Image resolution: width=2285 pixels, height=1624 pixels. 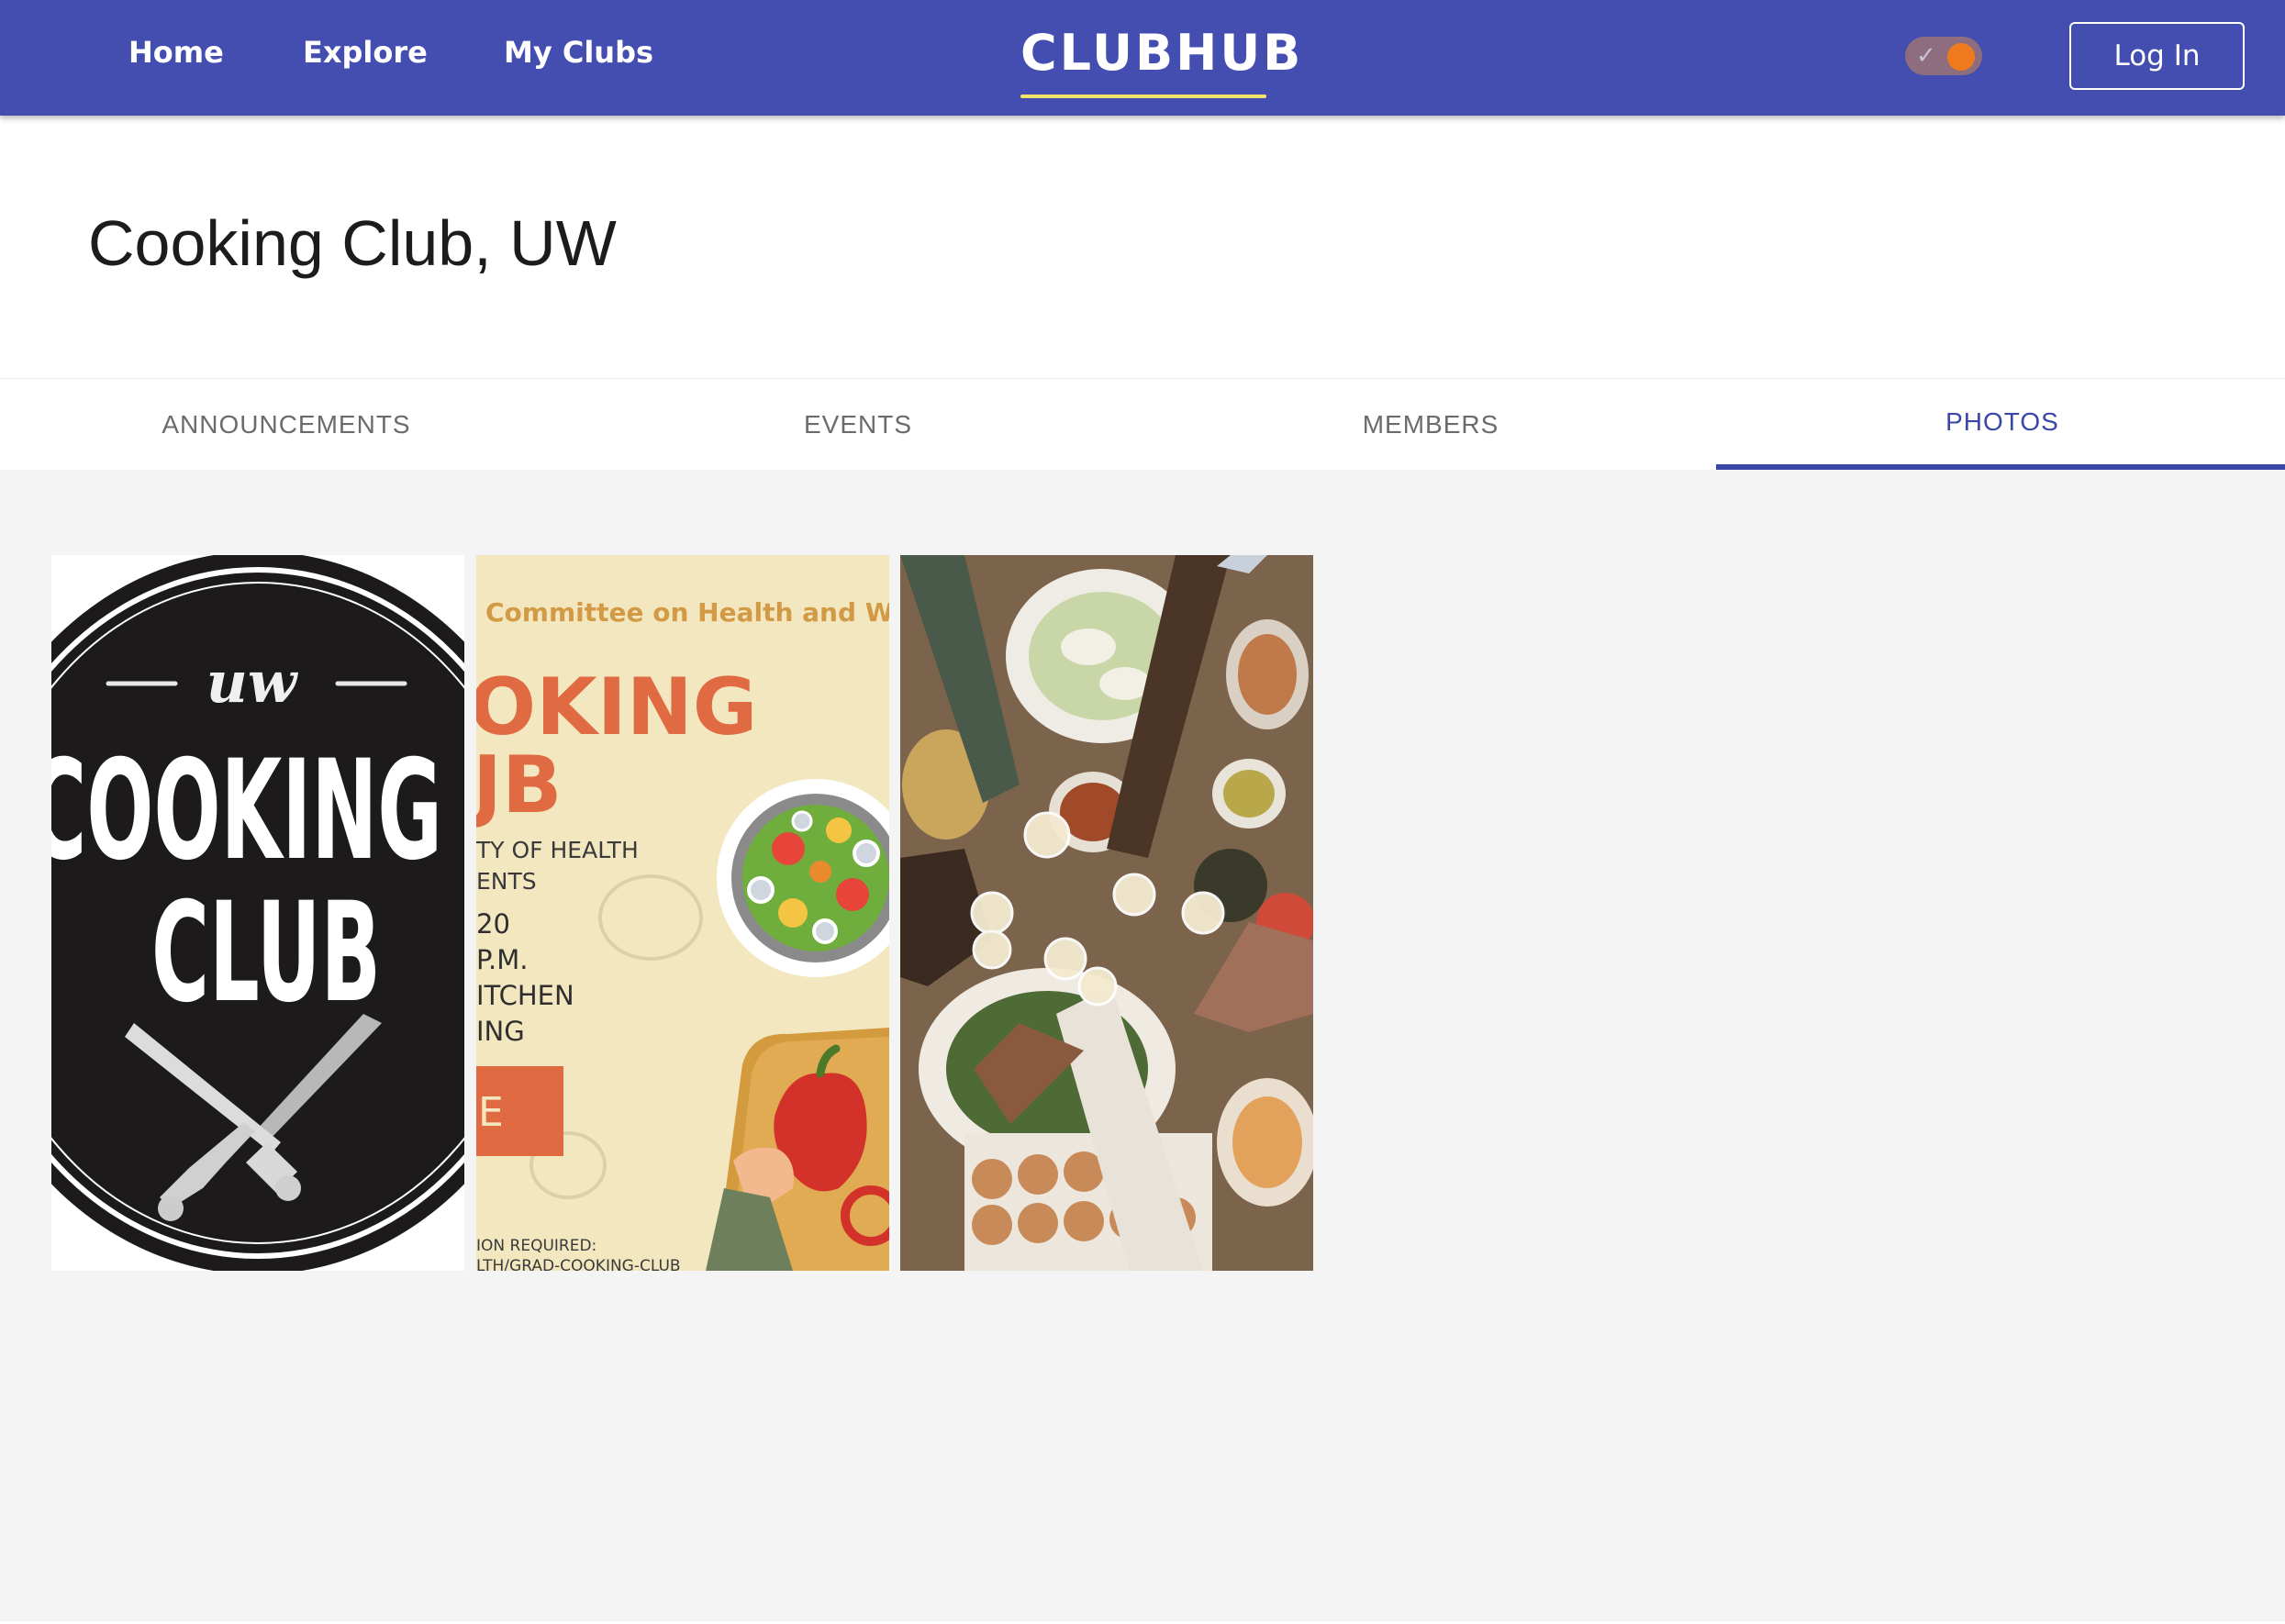 What do you see at coordinates (1106, 913) in the screenshot?
I see `photo-dinner-toast` at bounding box center [1106, 913].